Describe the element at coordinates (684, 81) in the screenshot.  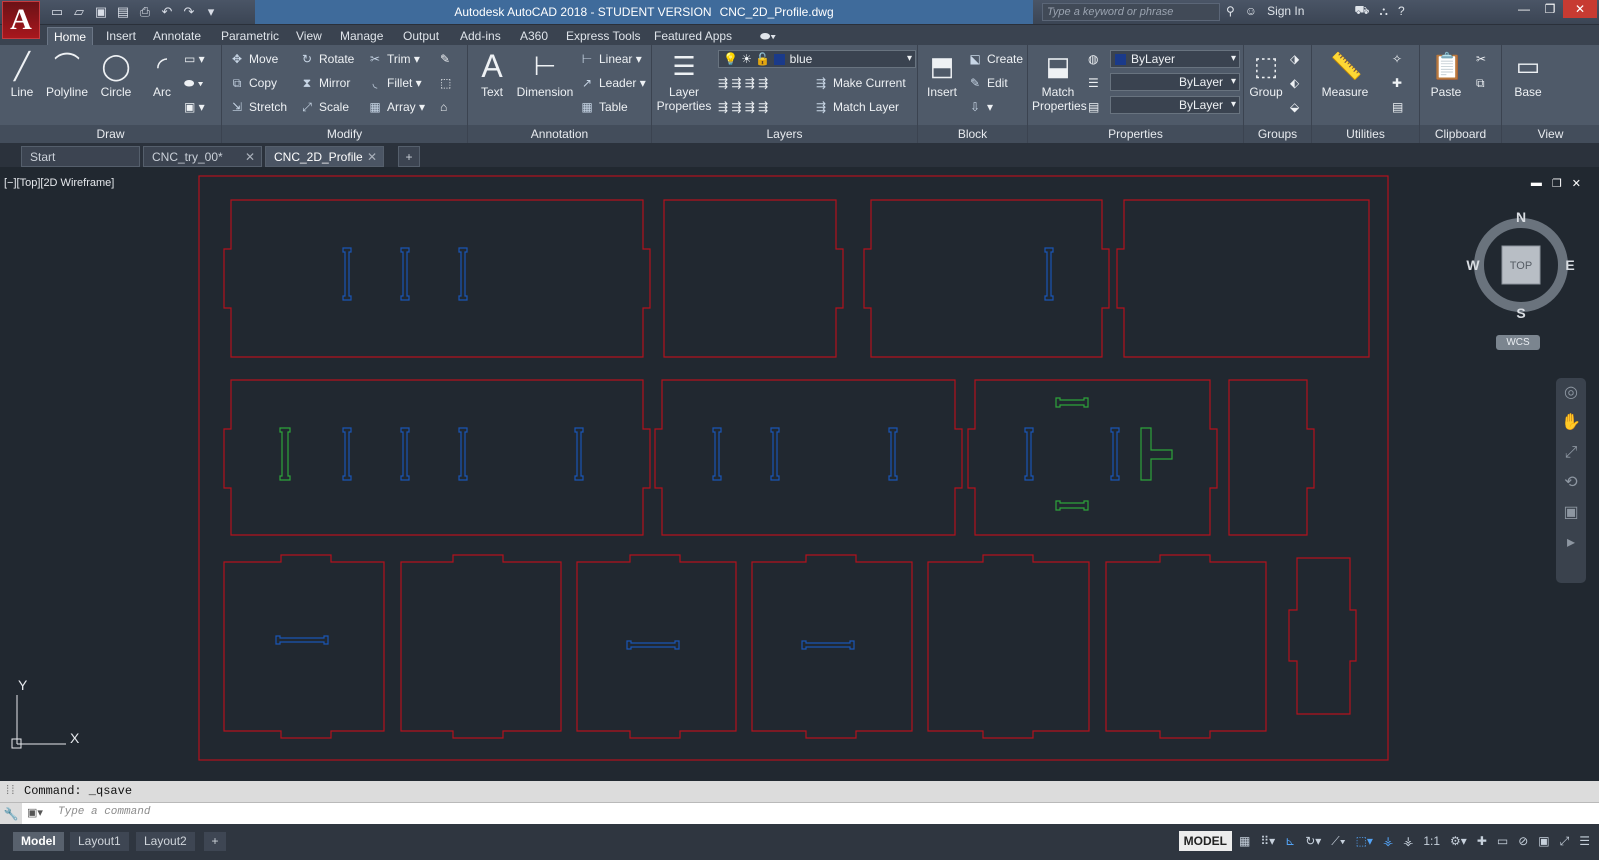
I see `layer-properties-tool: ☰ Layer Properties` at that location.